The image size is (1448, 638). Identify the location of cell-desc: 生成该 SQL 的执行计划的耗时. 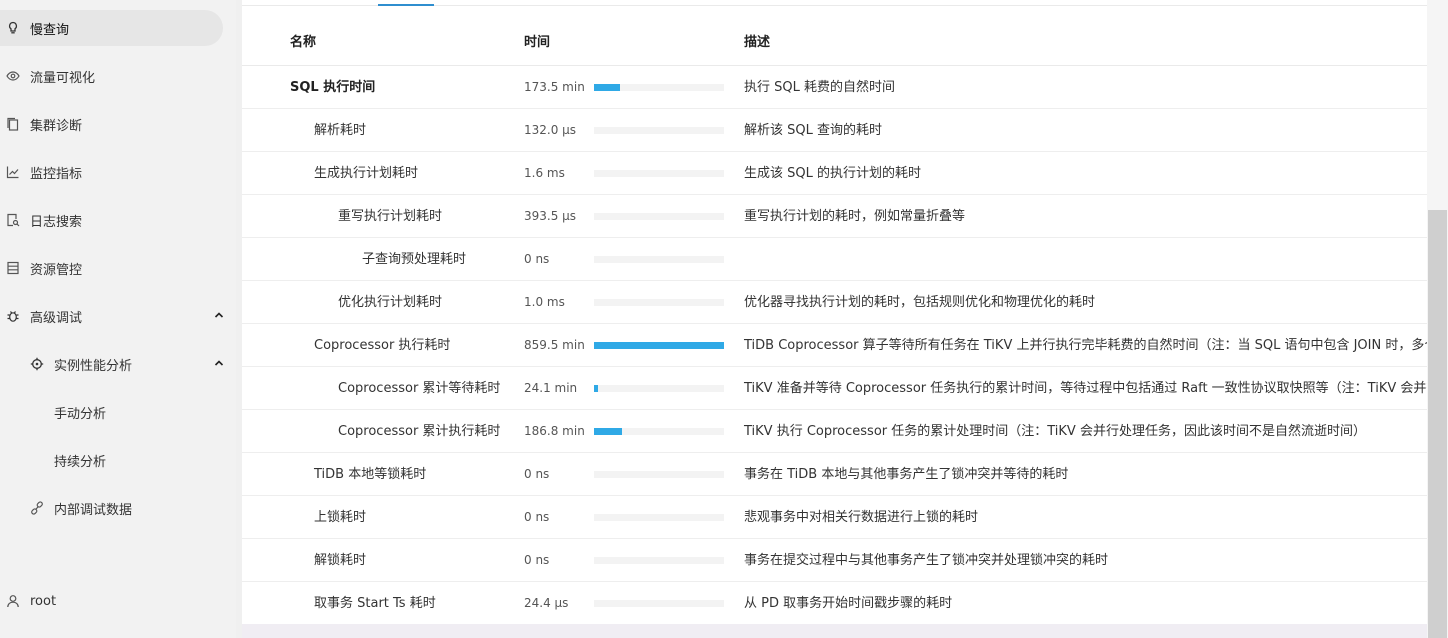
(832, 173).